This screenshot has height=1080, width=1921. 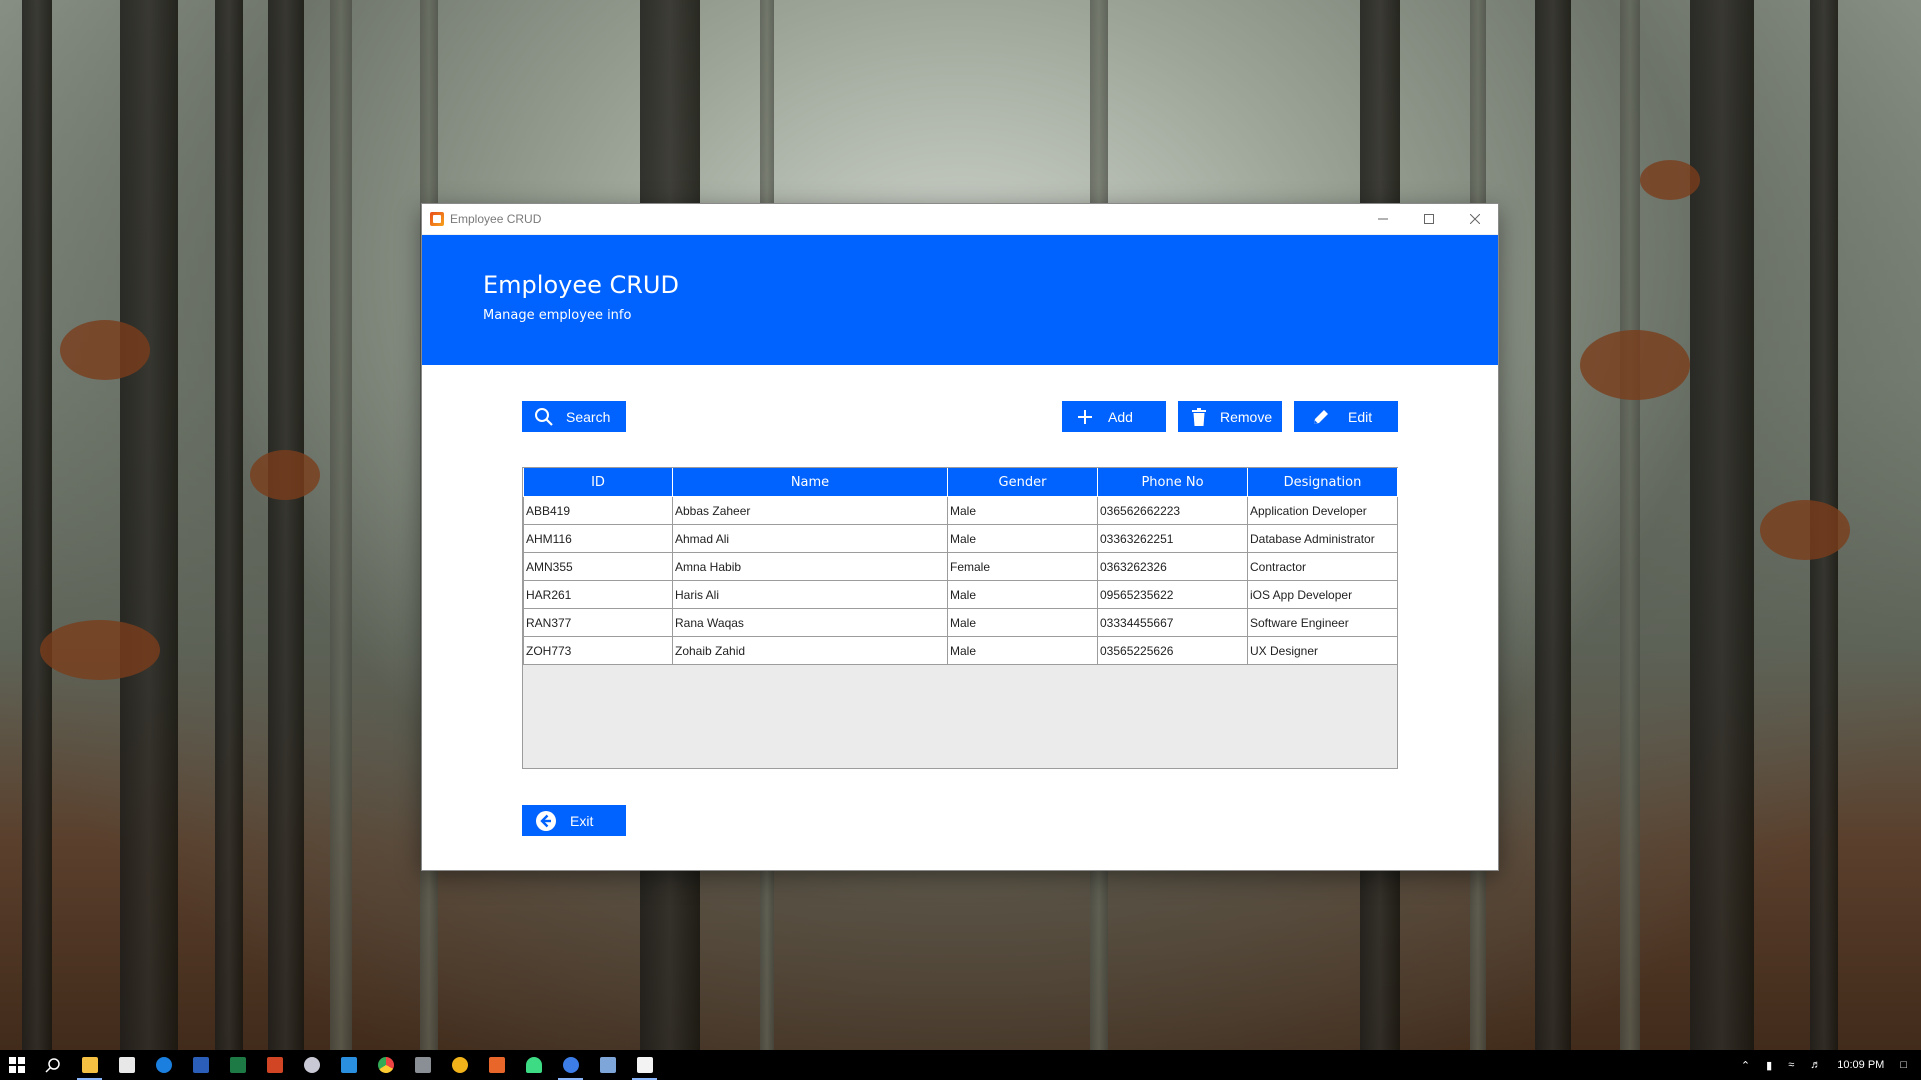 What do you see at coordinates (1172, 482) in the screenshot?
I see `column-header-phone: Phone No` at bounding box center [1172, 482].